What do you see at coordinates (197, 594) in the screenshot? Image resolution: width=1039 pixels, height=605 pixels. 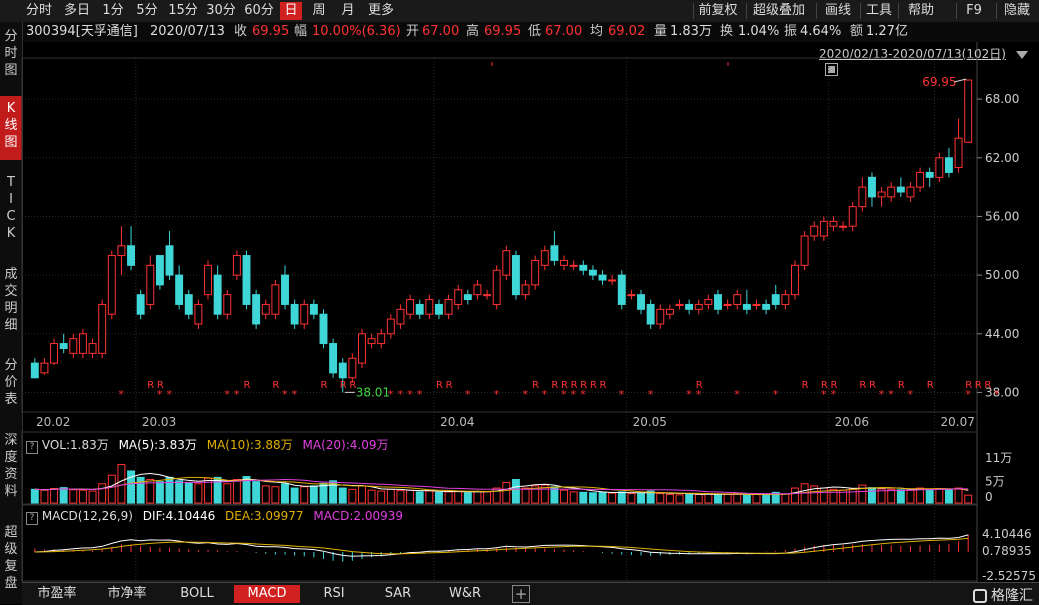 I see `indicator-tab: BOLL` at bounding box center [197, 594].